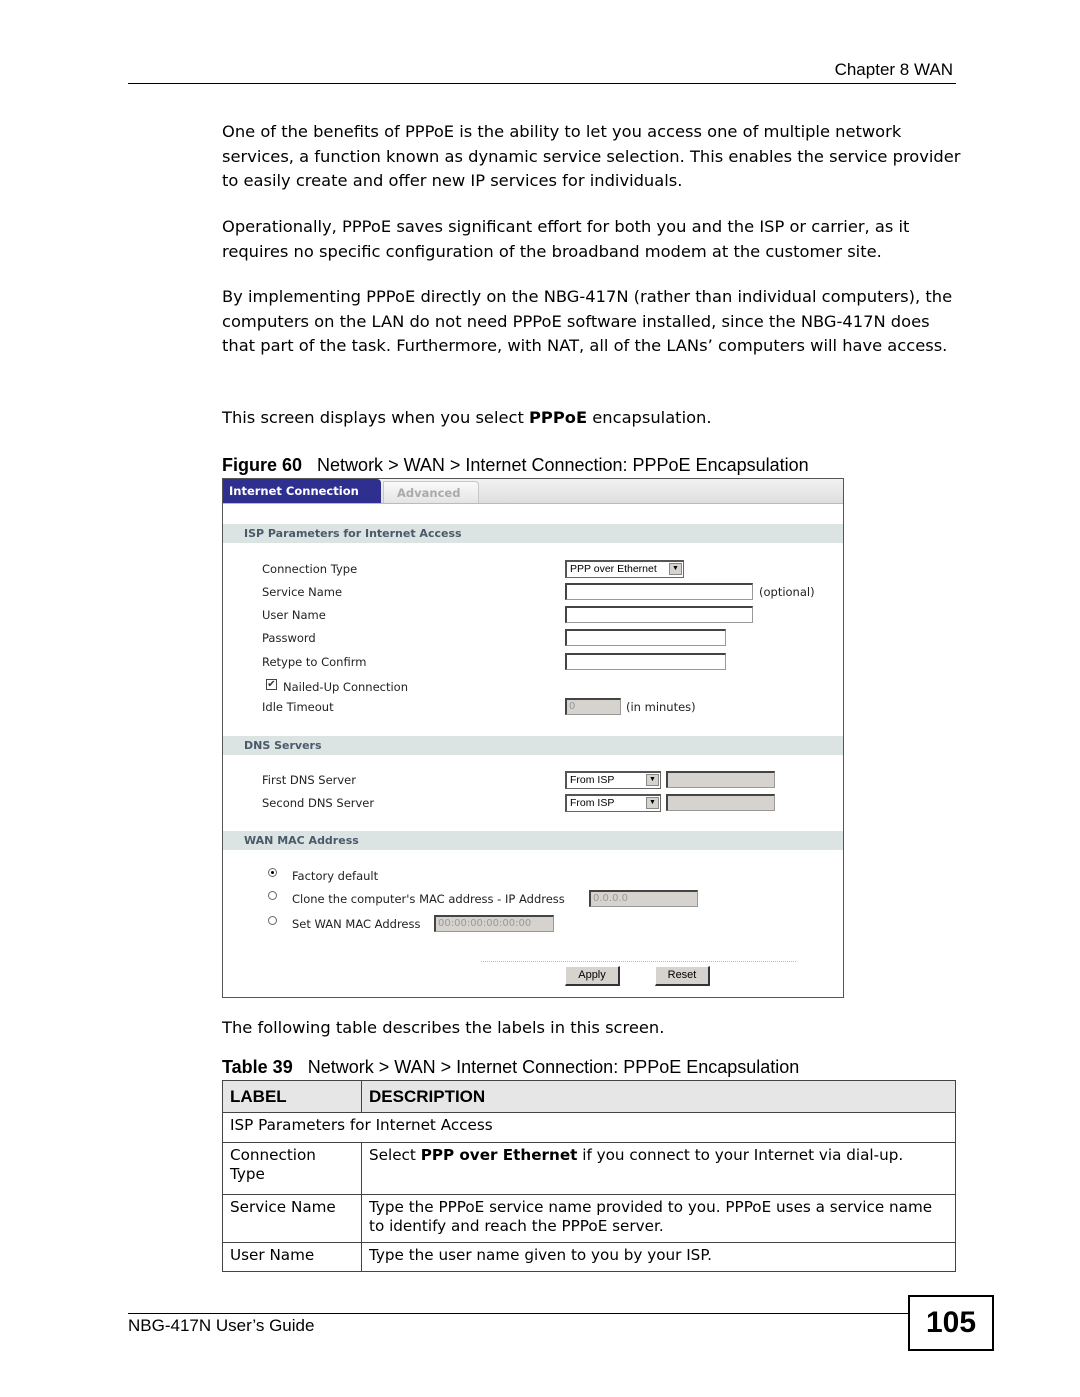 The image size is (1080, 1397). I want to click on desc-bold: PPP over Ethernet, so click(499, 1155).